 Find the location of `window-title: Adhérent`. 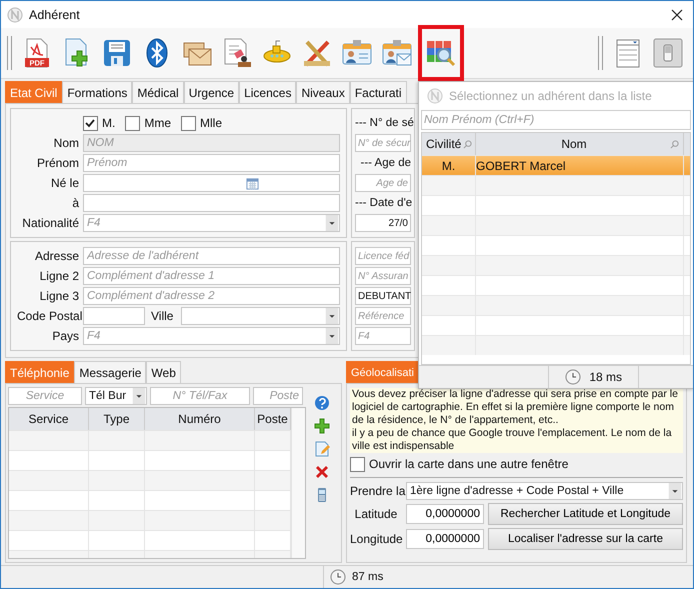

window-title: Adhérent is located at coordinates (54, 15).